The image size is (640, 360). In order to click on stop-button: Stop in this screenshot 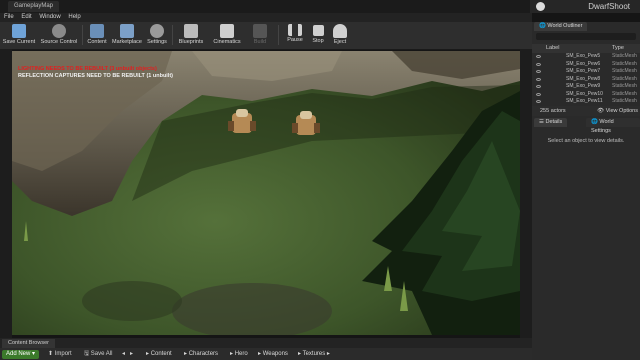, I will do `click(318, 35)`.